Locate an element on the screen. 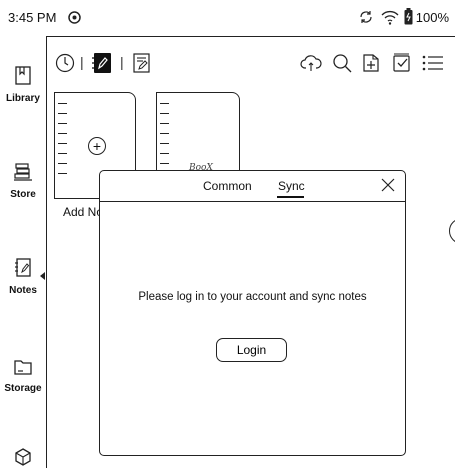 This screenshot has height=471, width=455. view-options-icon is located at coordinates (433, 63).